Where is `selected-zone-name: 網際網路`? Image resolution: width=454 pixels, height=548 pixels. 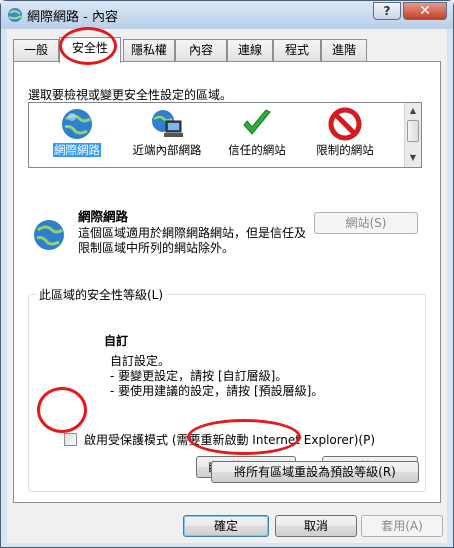 selected-zone-name: 網際網路 is located at coordinates (103, 216).